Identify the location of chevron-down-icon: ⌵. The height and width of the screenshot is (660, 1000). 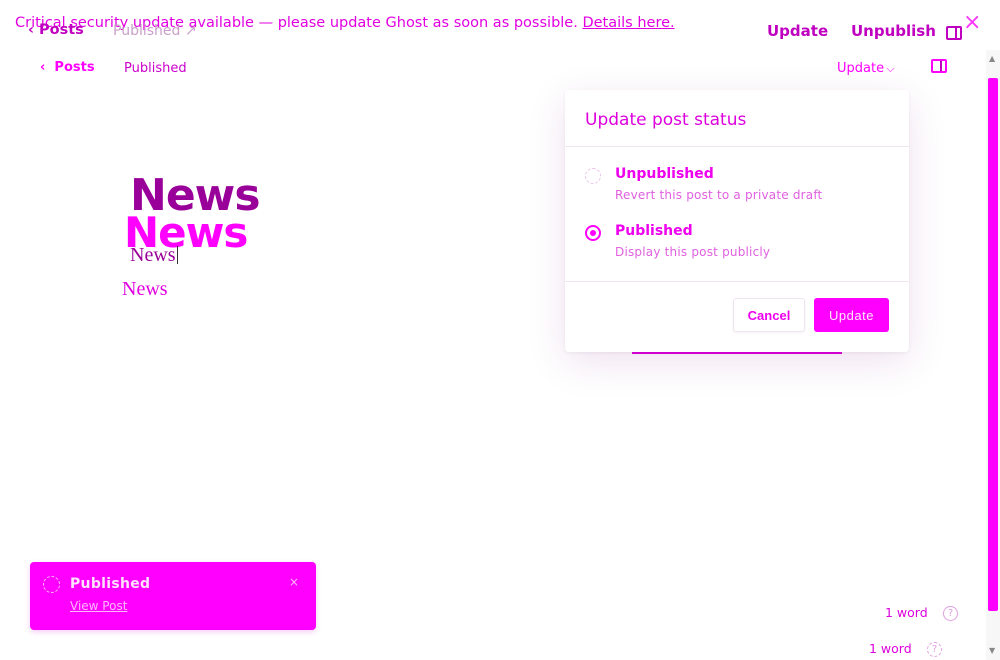
(889, 68).